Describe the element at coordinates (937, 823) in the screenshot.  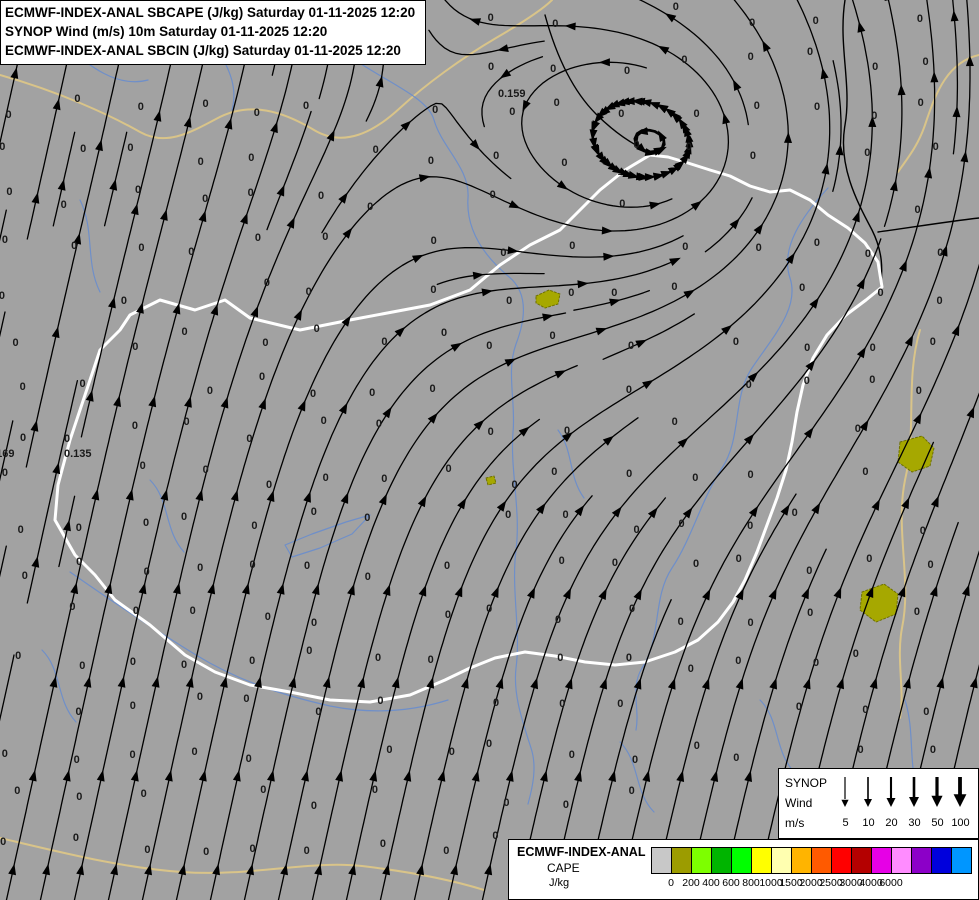
I see `wind-speed-label: 50` at that location.